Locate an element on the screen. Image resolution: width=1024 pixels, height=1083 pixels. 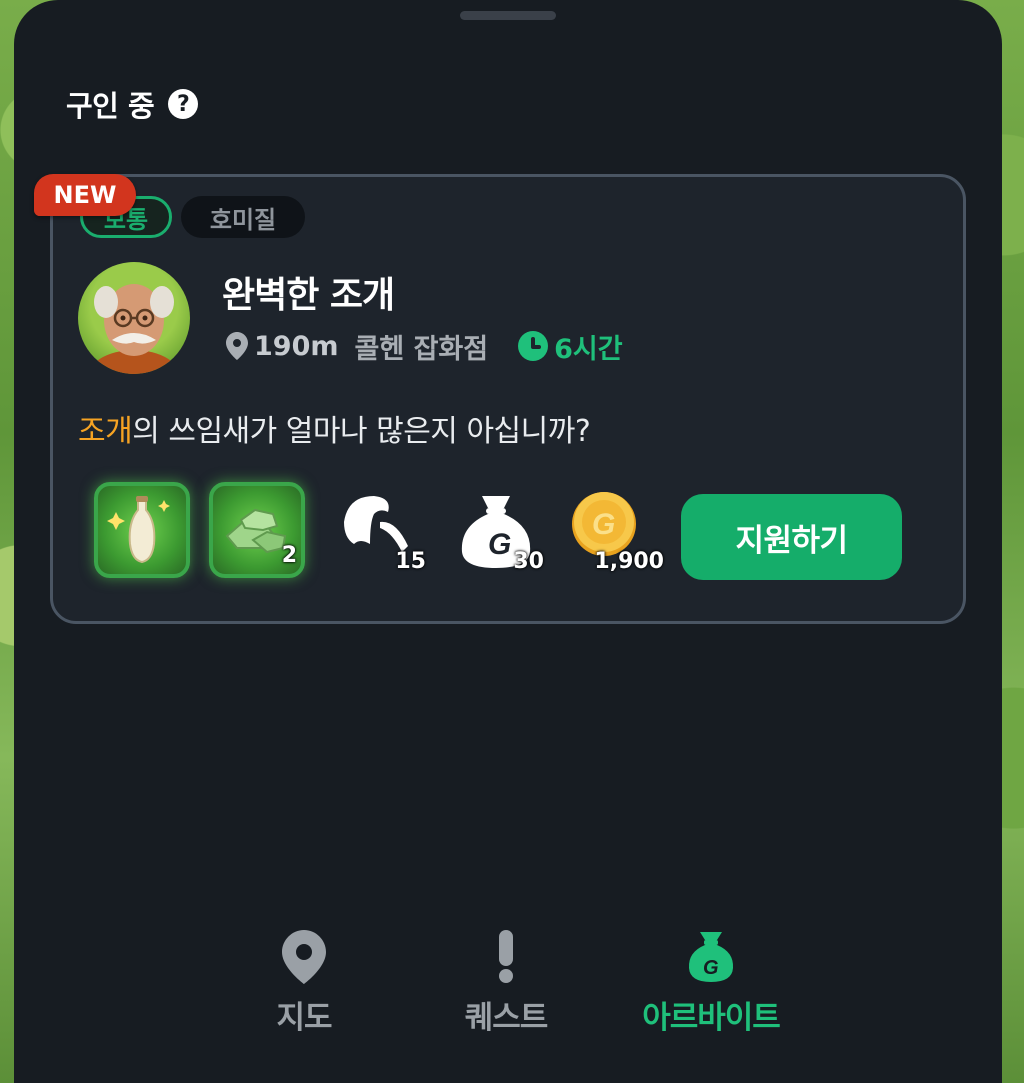
reward-item-potion is located at coordinates (142, 530).